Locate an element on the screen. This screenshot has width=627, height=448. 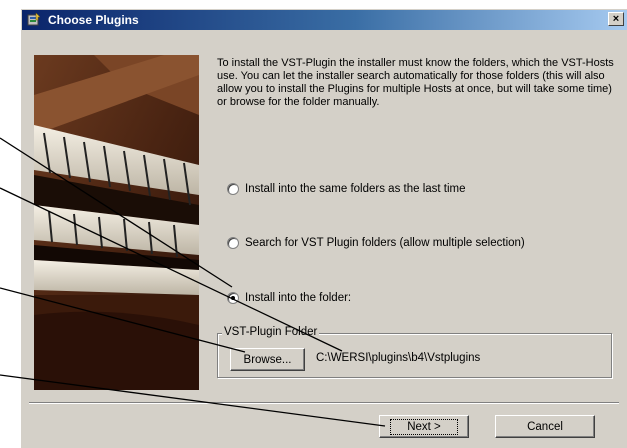
radio-install-folder is located at coordinates (233, 298).